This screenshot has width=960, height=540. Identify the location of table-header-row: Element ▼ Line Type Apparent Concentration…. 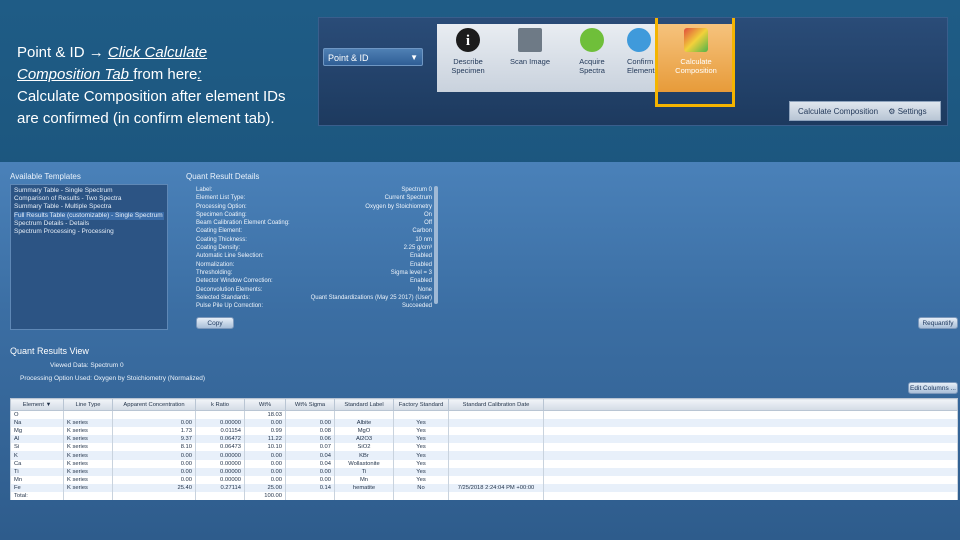
(484, 404).